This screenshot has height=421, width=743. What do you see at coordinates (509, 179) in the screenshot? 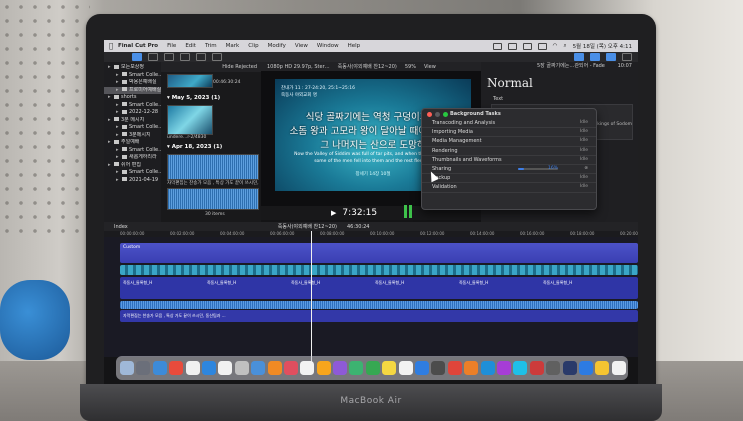
I see `background-task-row: Backup Idle` at bounding box center [509, 179].